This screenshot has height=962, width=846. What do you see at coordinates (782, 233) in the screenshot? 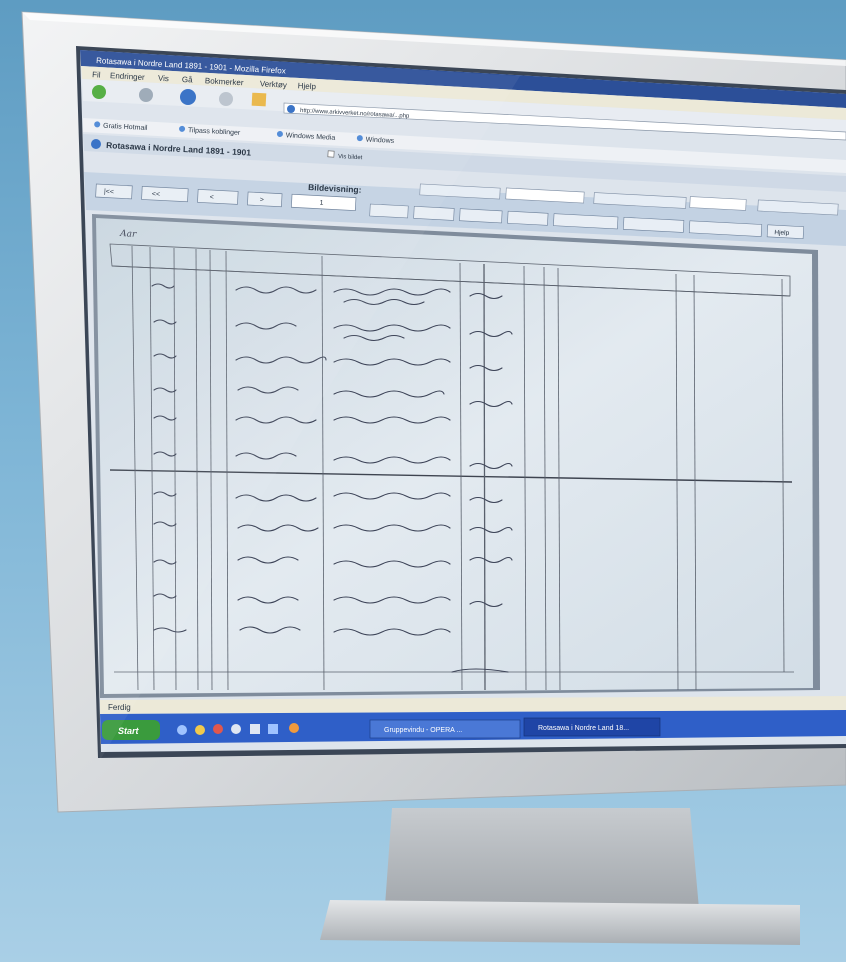
I see `help-label: Hjelp` at bounding box center [782, 233].